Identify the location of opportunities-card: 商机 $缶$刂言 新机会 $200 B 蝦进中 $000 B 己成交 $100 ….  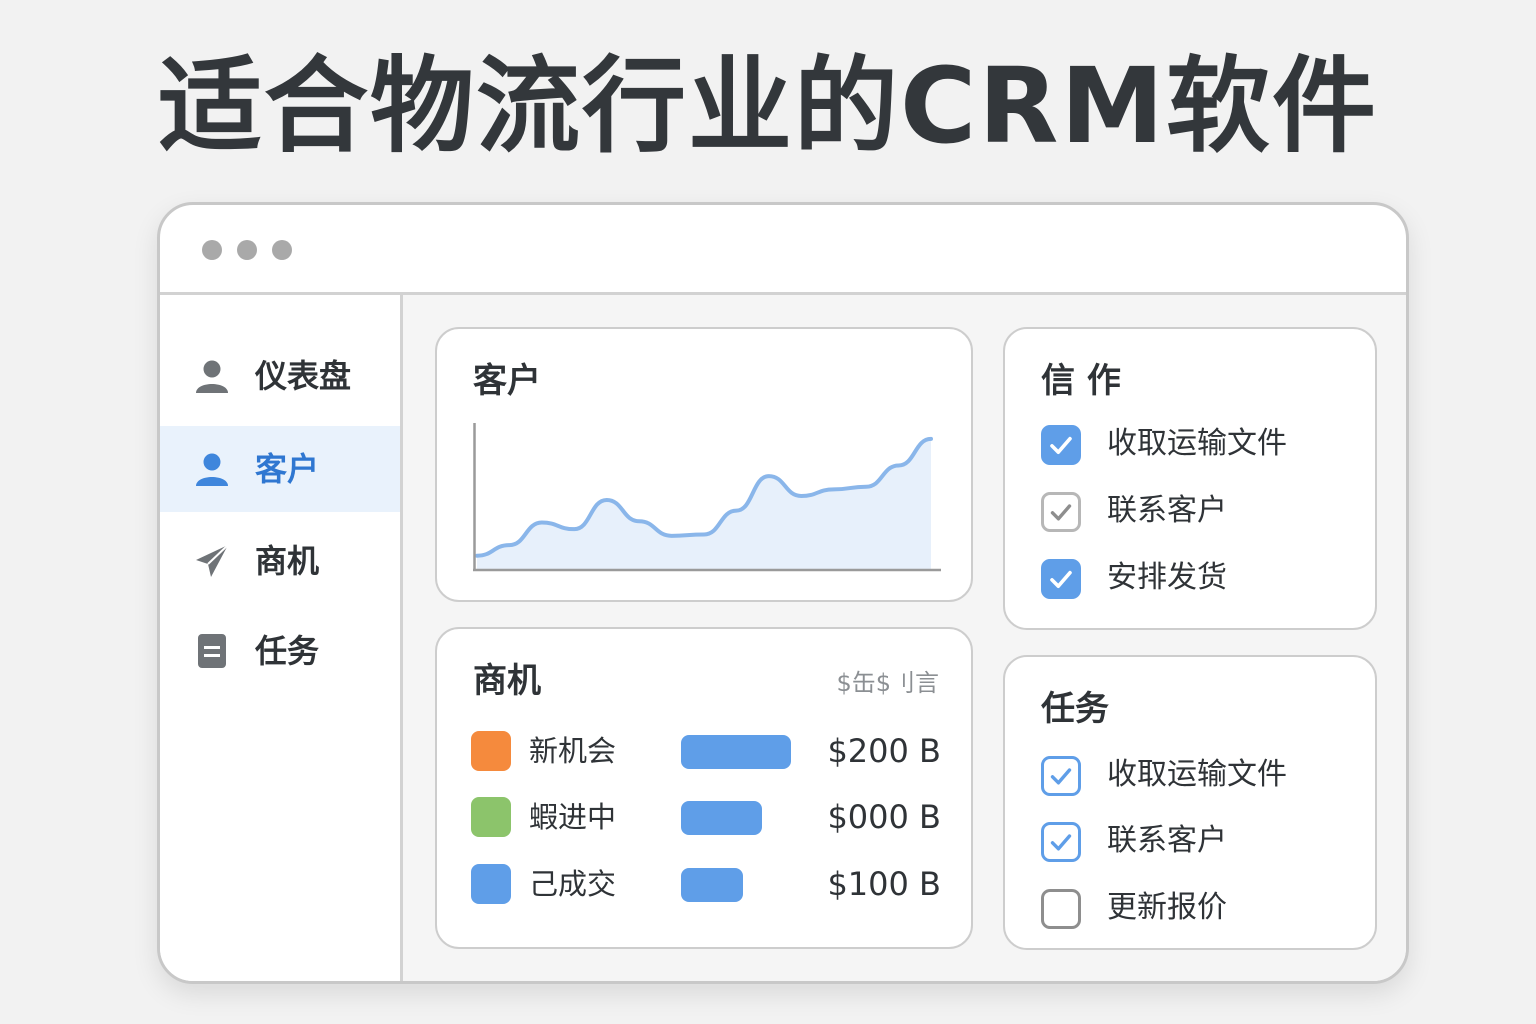
(704, 788).